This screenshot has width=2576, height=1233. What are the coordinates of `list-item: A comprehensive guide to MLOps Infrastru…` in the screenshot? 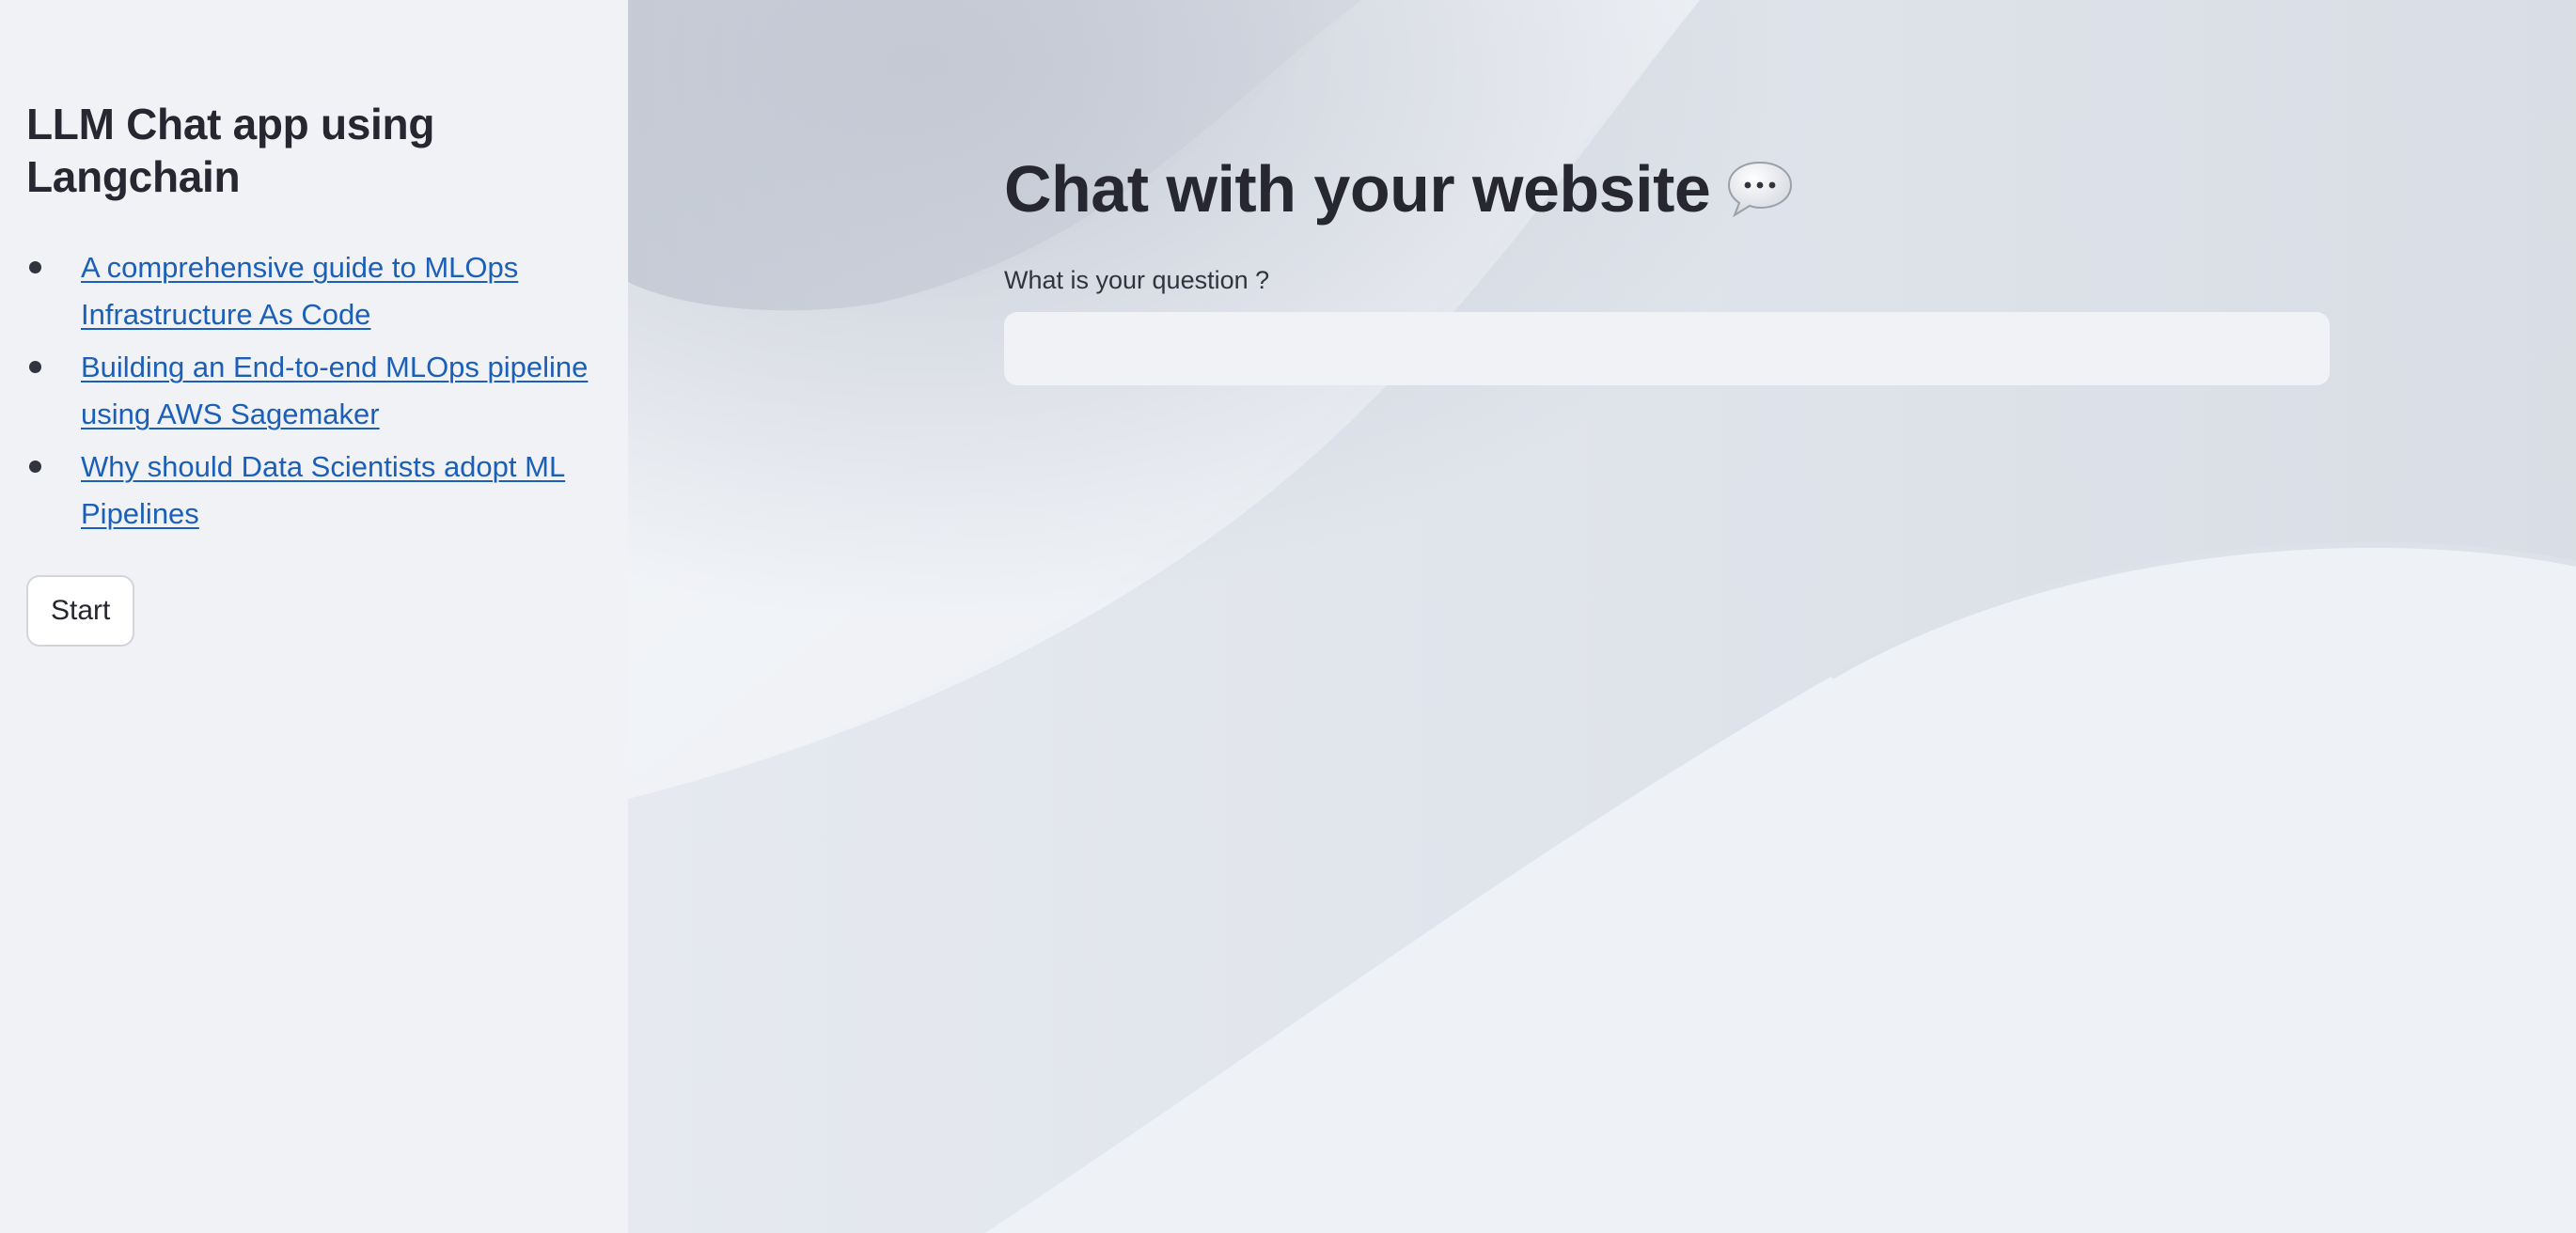 It's located at (314, 291).